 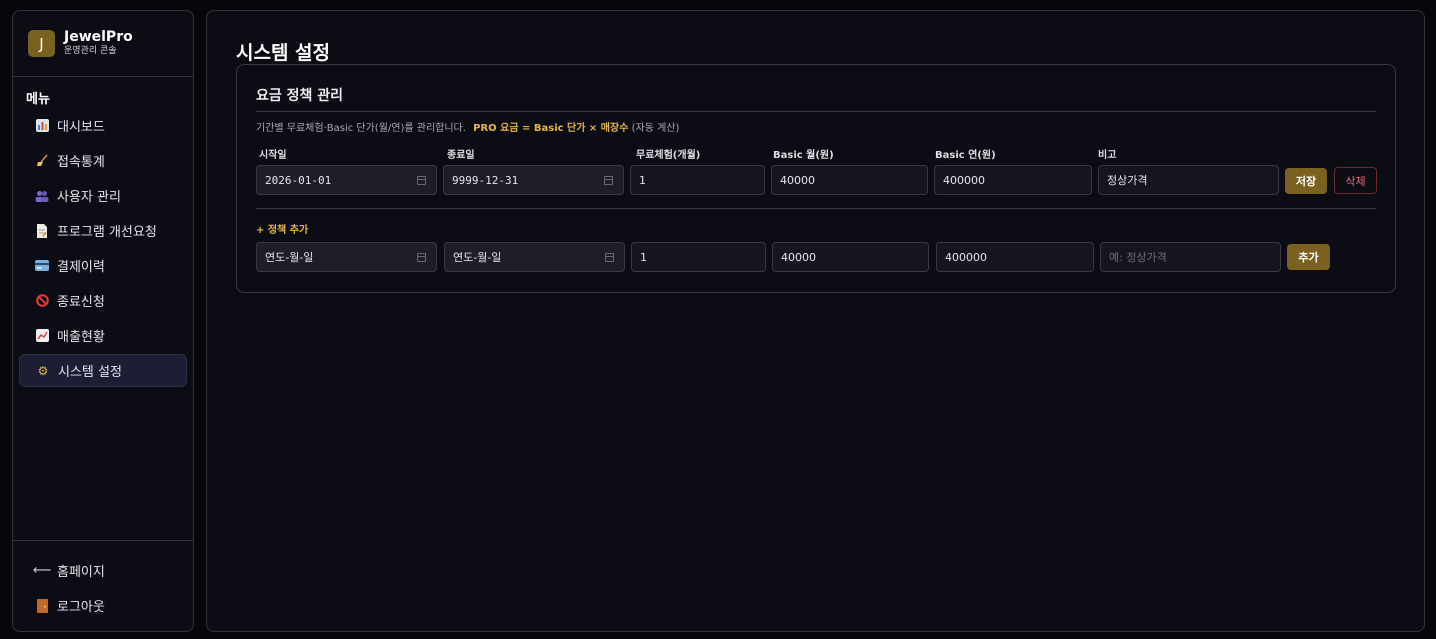 I want to click on nav-item-system-settings: ⚙ 시스템 설정, so click(x=103, y=370).